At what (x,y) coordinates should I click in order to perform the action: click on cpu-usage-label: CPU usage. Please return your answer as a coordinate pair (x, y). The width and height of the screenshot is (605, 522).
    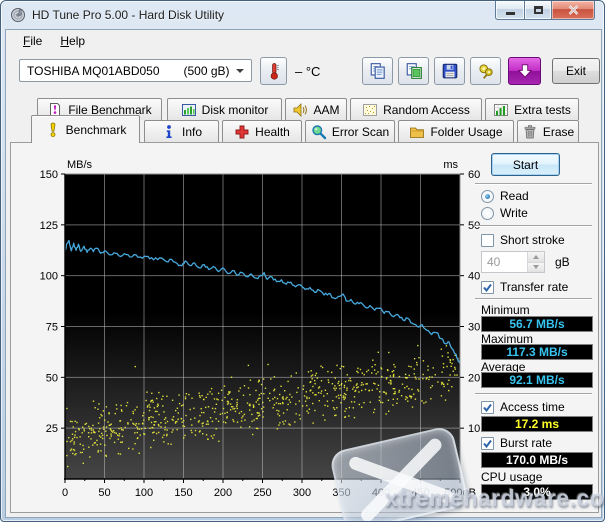
    Looking at the image, I should click on (512, 477).